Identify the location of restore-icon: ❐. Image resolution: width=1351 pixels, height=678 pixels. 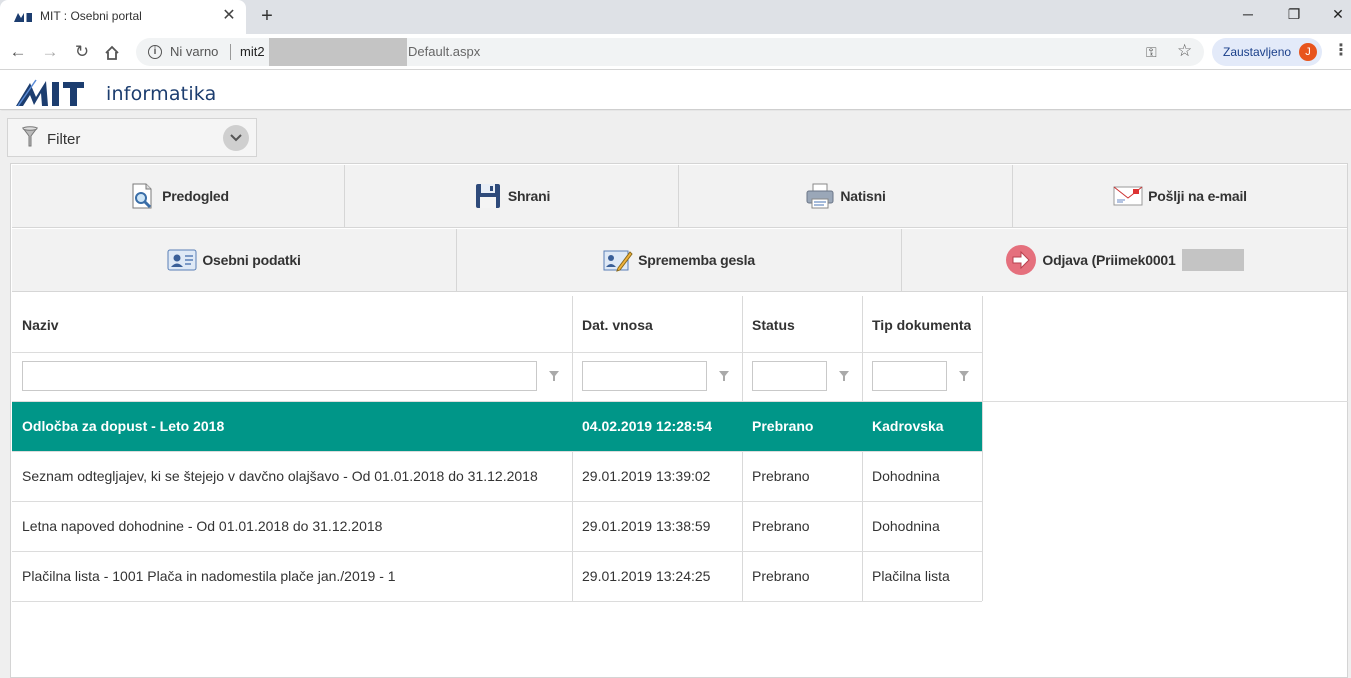
(1294, 14).